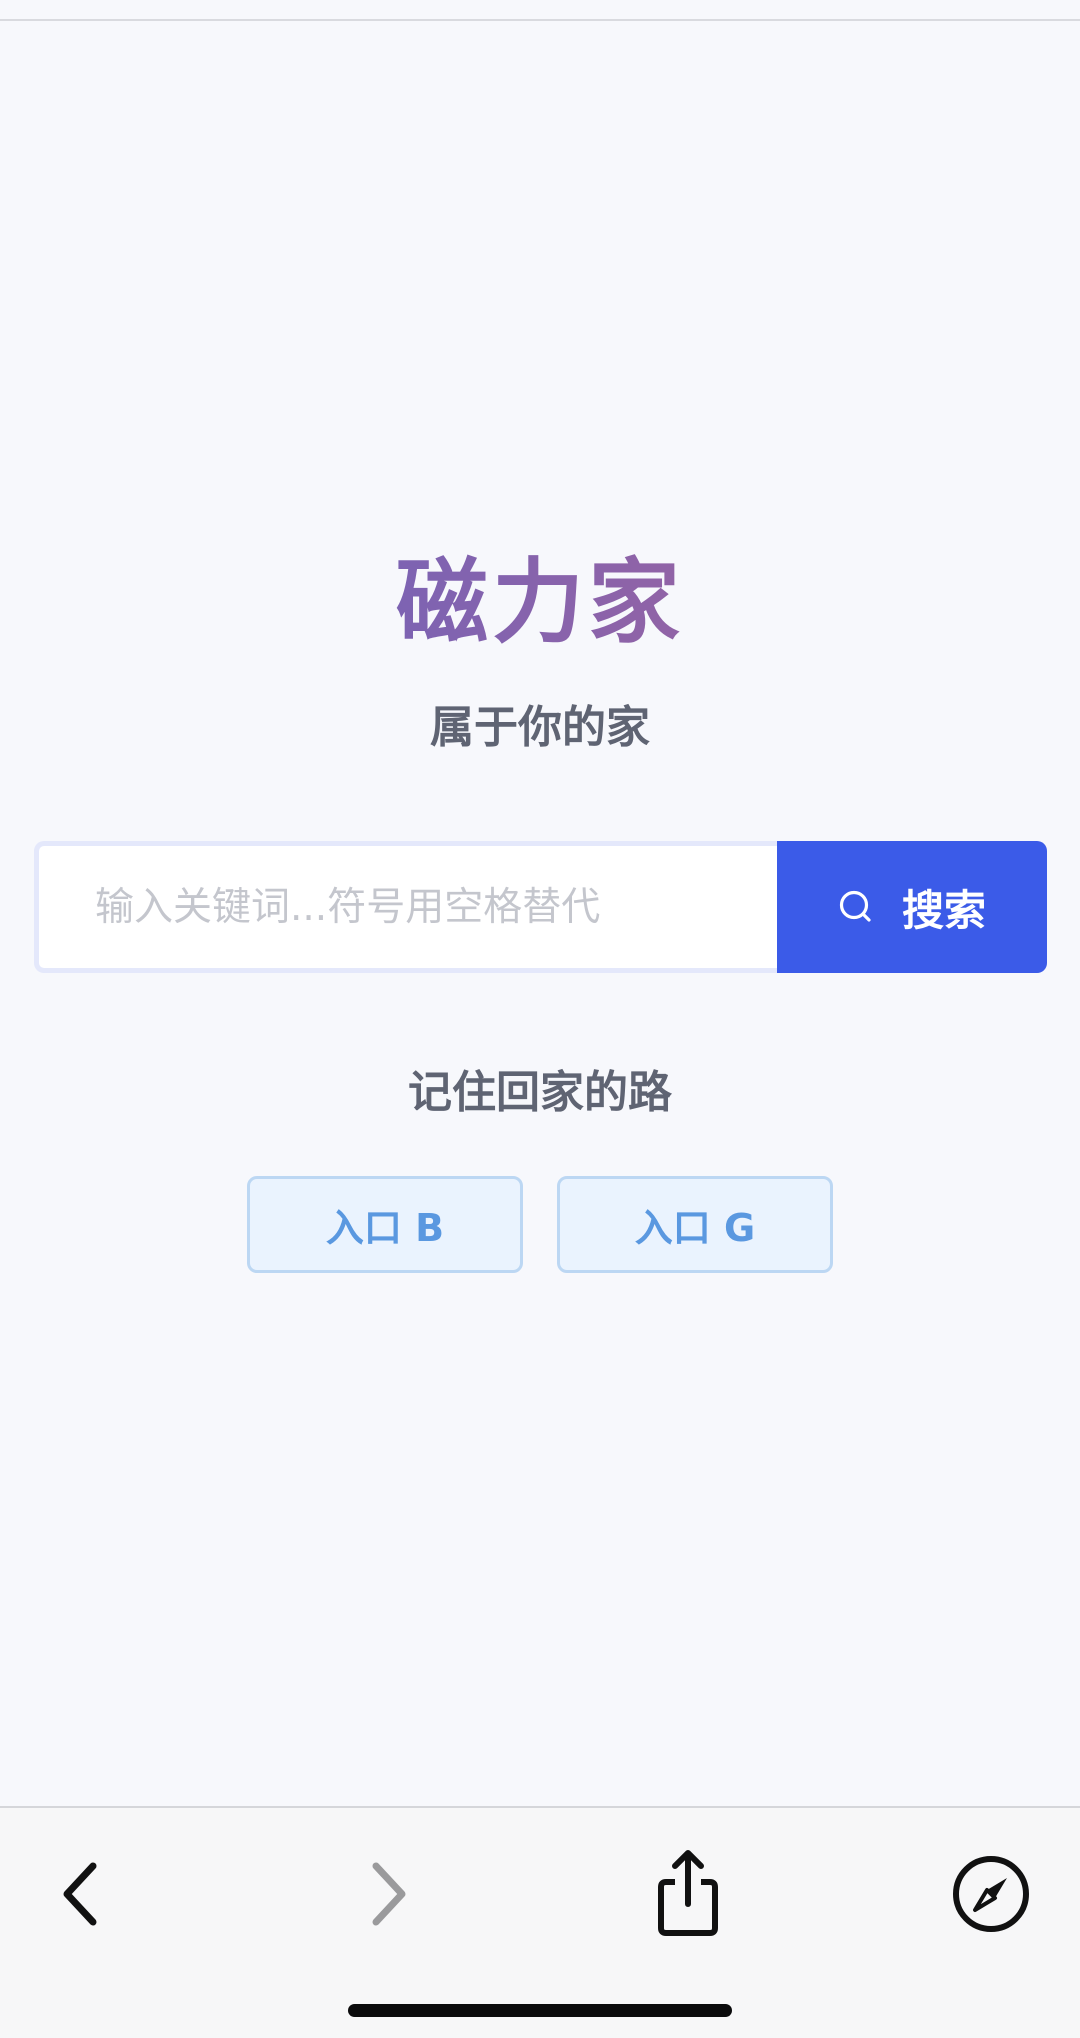 This screenshot has width=1080, height=2038. What do you see at coordinates (540, 2010) in the screenshot?
I see `home-indicator` at bounding box center [540, 2010].